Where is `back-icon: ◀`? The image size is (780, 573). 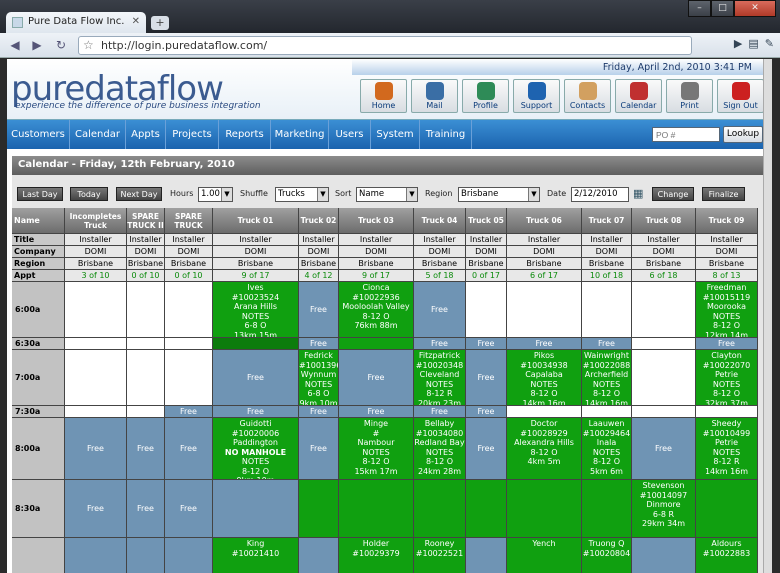
back-icon: ◀ is located at coordinates (15, 45).